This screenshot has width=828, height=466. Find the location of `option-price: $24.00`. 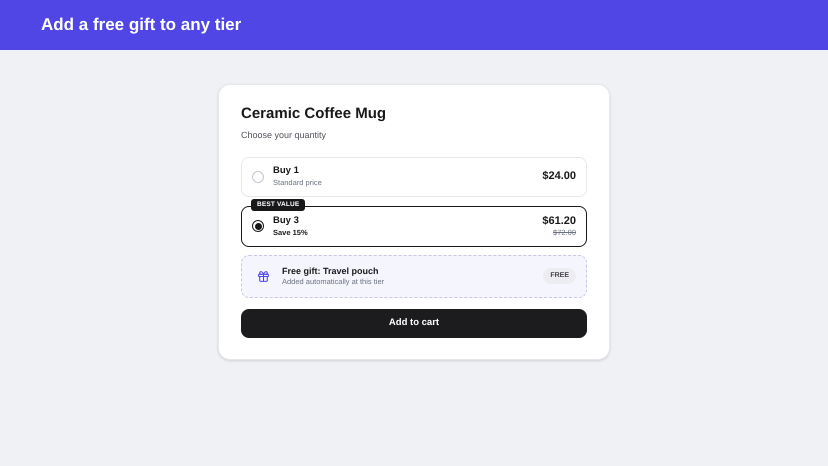

option-price: $24.00 is located at coordinates (559, 176).